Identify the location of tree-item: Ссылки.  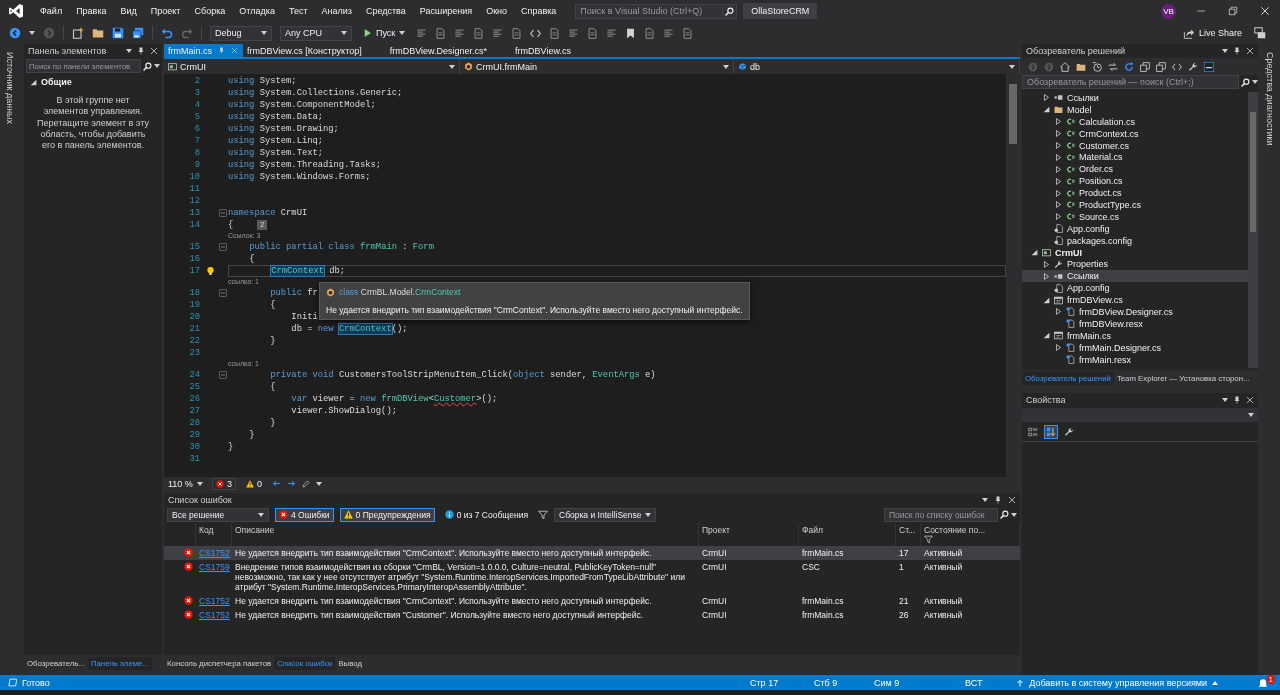
(1135, 276).